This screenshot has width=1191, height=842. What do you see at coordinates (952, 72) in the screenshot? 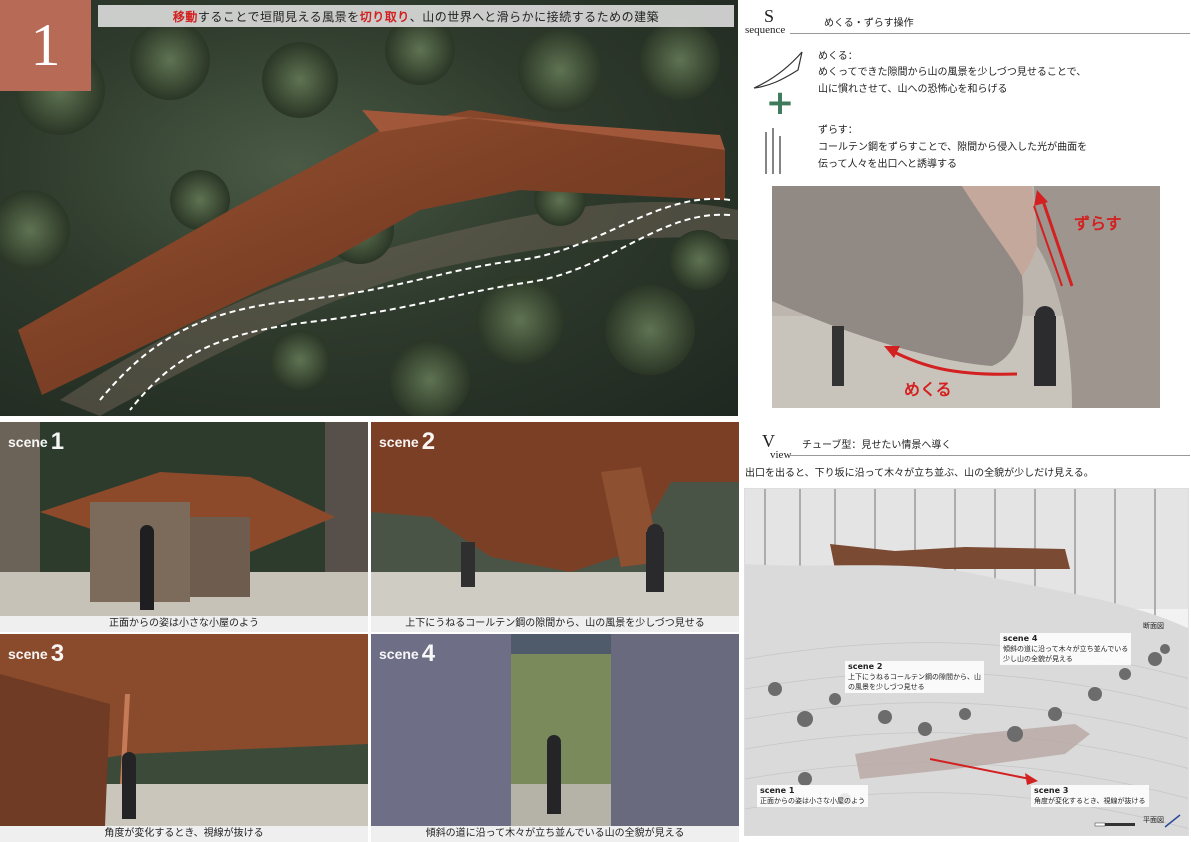
I see `mekuru-line-1: めくってできた隙間から山の風景を少しづつ見せることで、` at bounding box center [952, 72].